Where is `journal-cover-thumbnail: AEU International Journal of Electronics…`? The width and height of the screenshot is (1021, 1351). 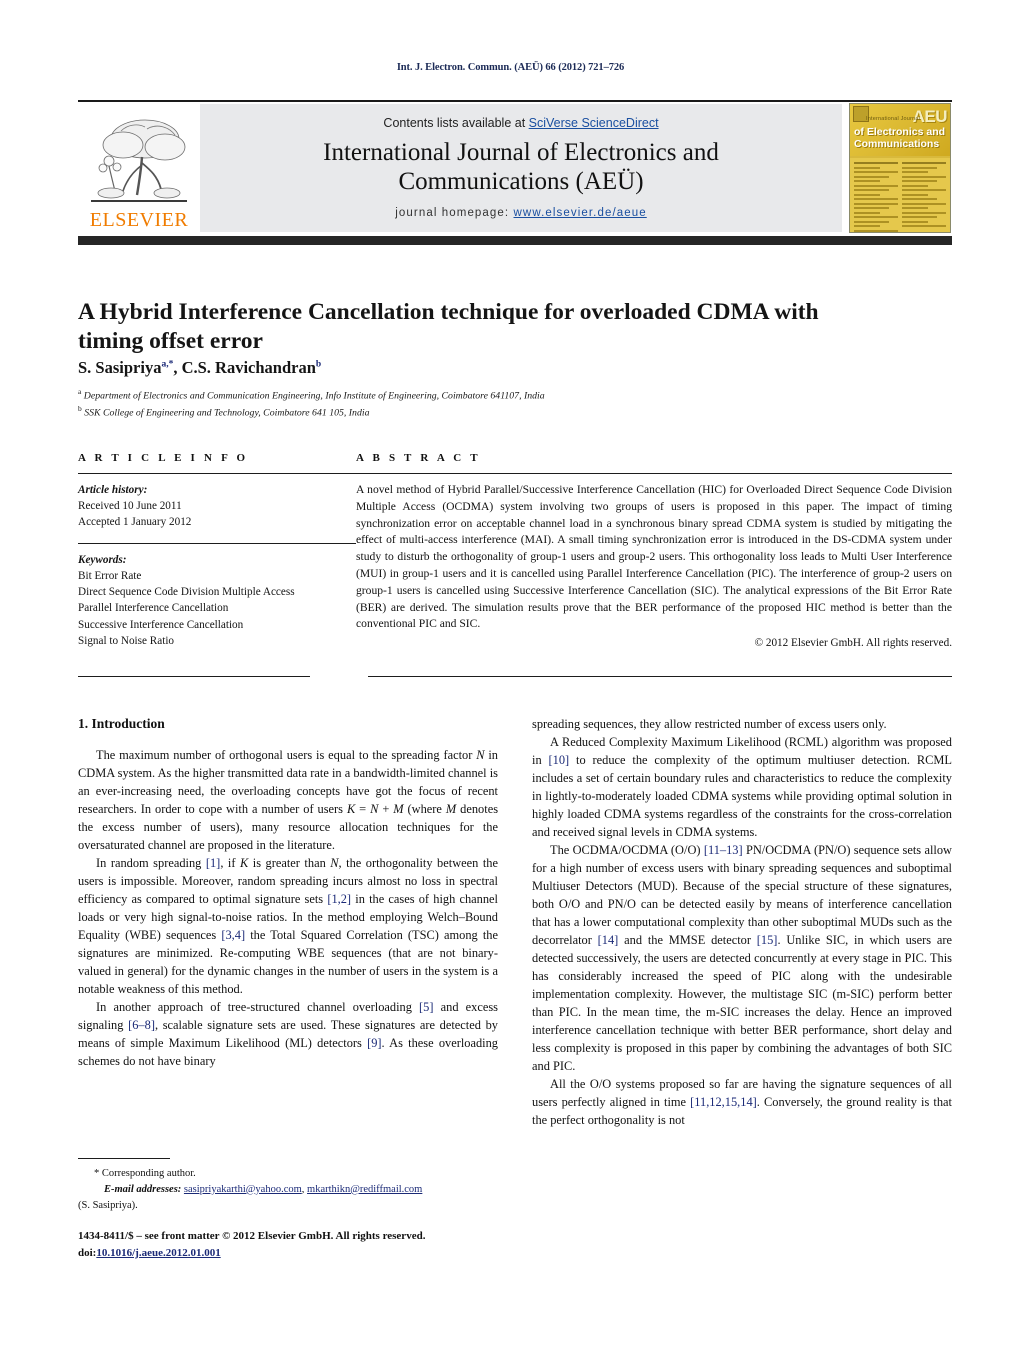 journal-cover-thumbnail: AEU International Journal of Electronics… is located at coordinates (900, 168).